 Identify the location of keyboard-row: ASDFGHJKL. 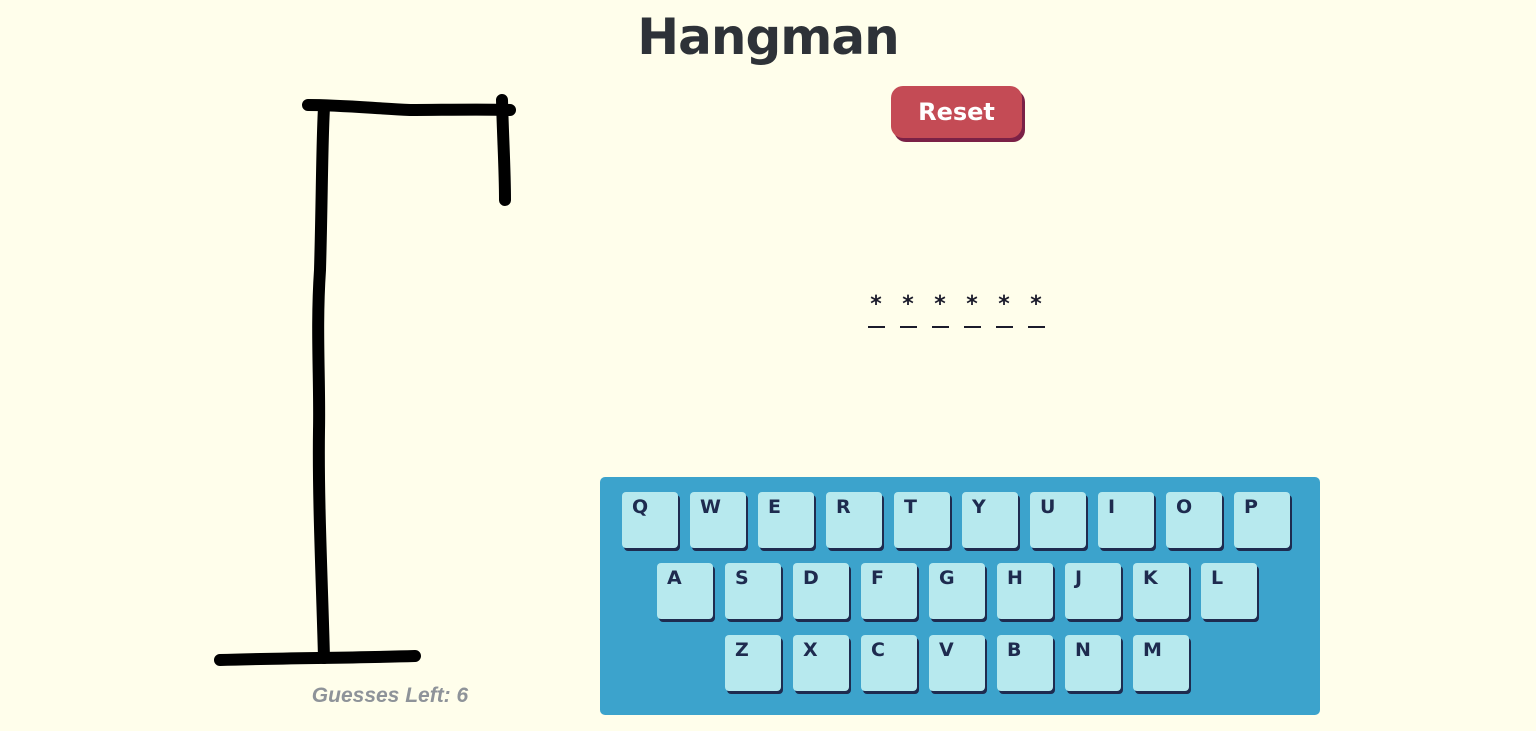
(957, 591).